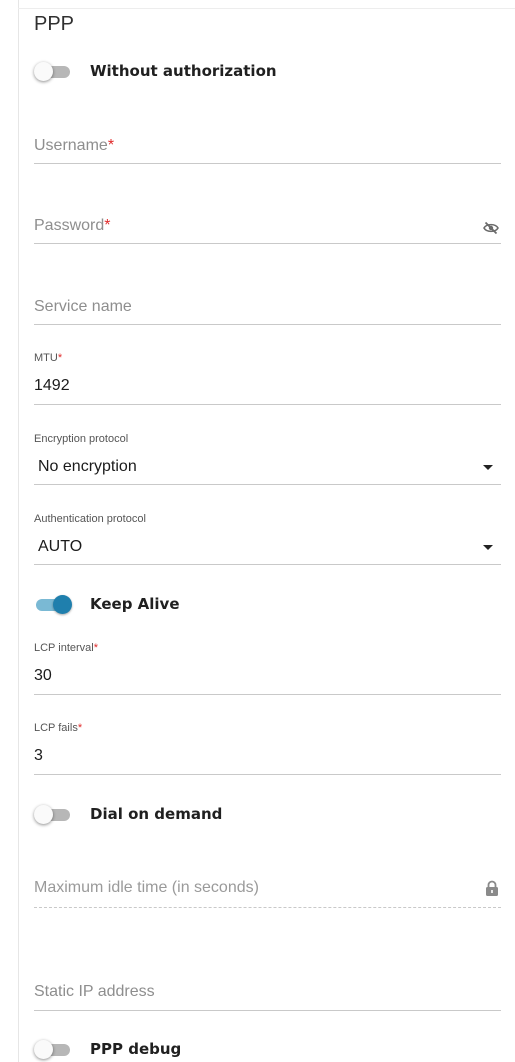  Describe the element at coordinates (74, 145) in the screenshot. I see `username-placeholder: Username*` at that location.